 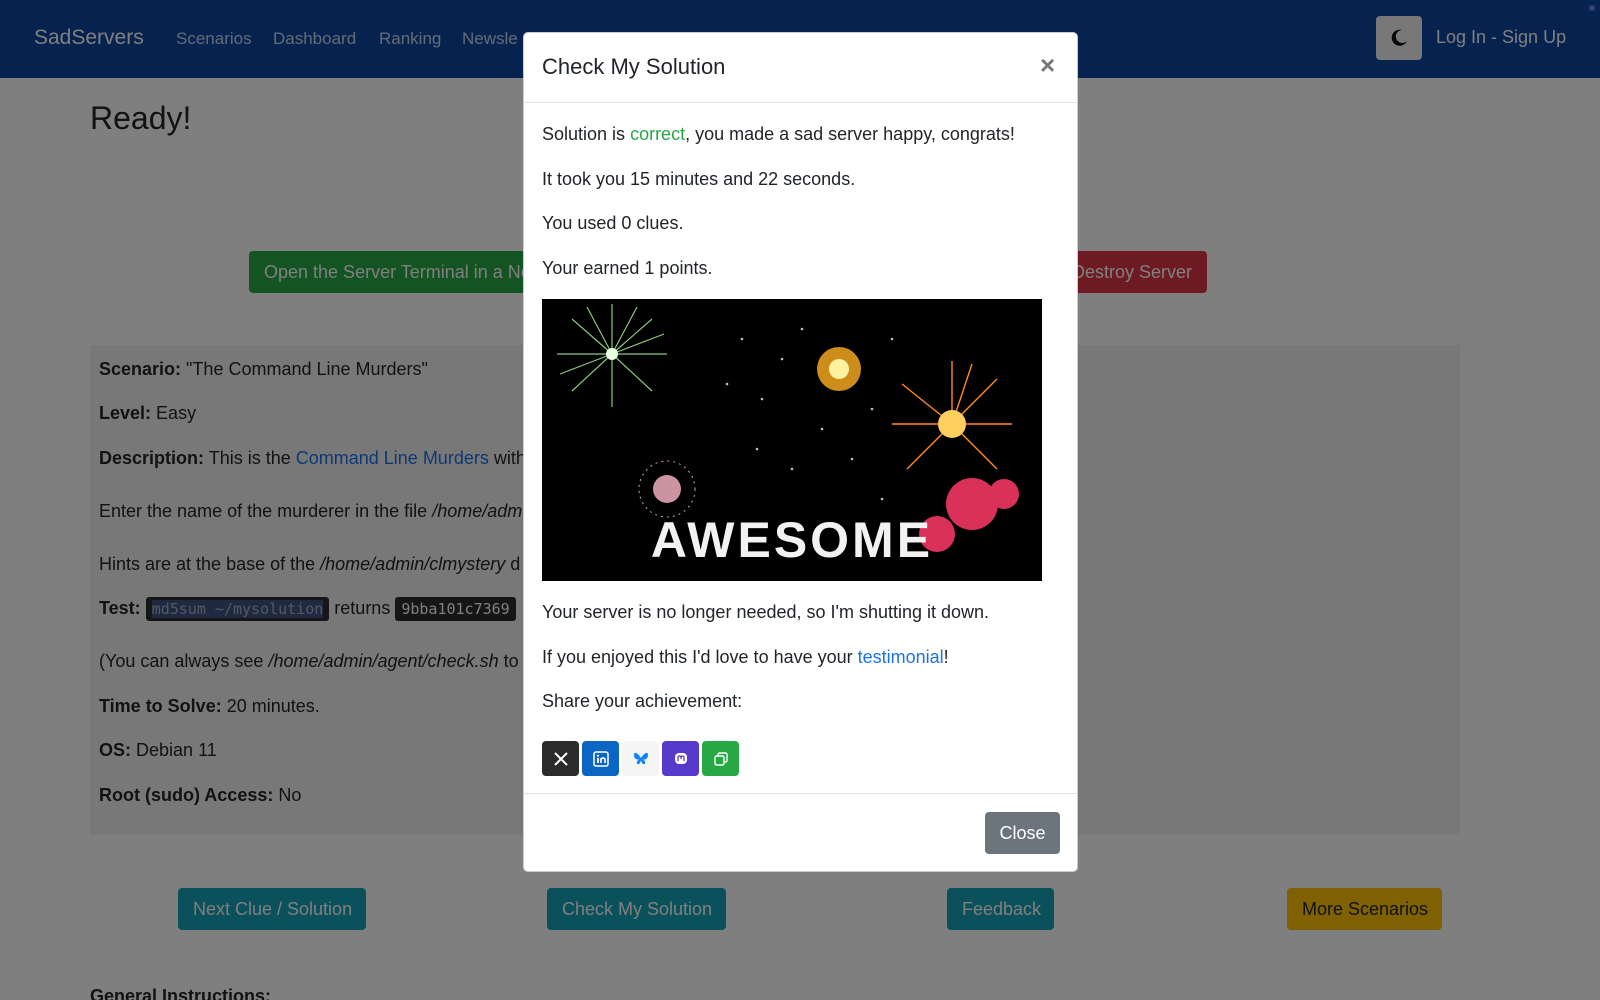 What do you see at coordinates (1022, 833) in the screenshot?
I see `close-button: Close` at bounding box center [1022, 833].